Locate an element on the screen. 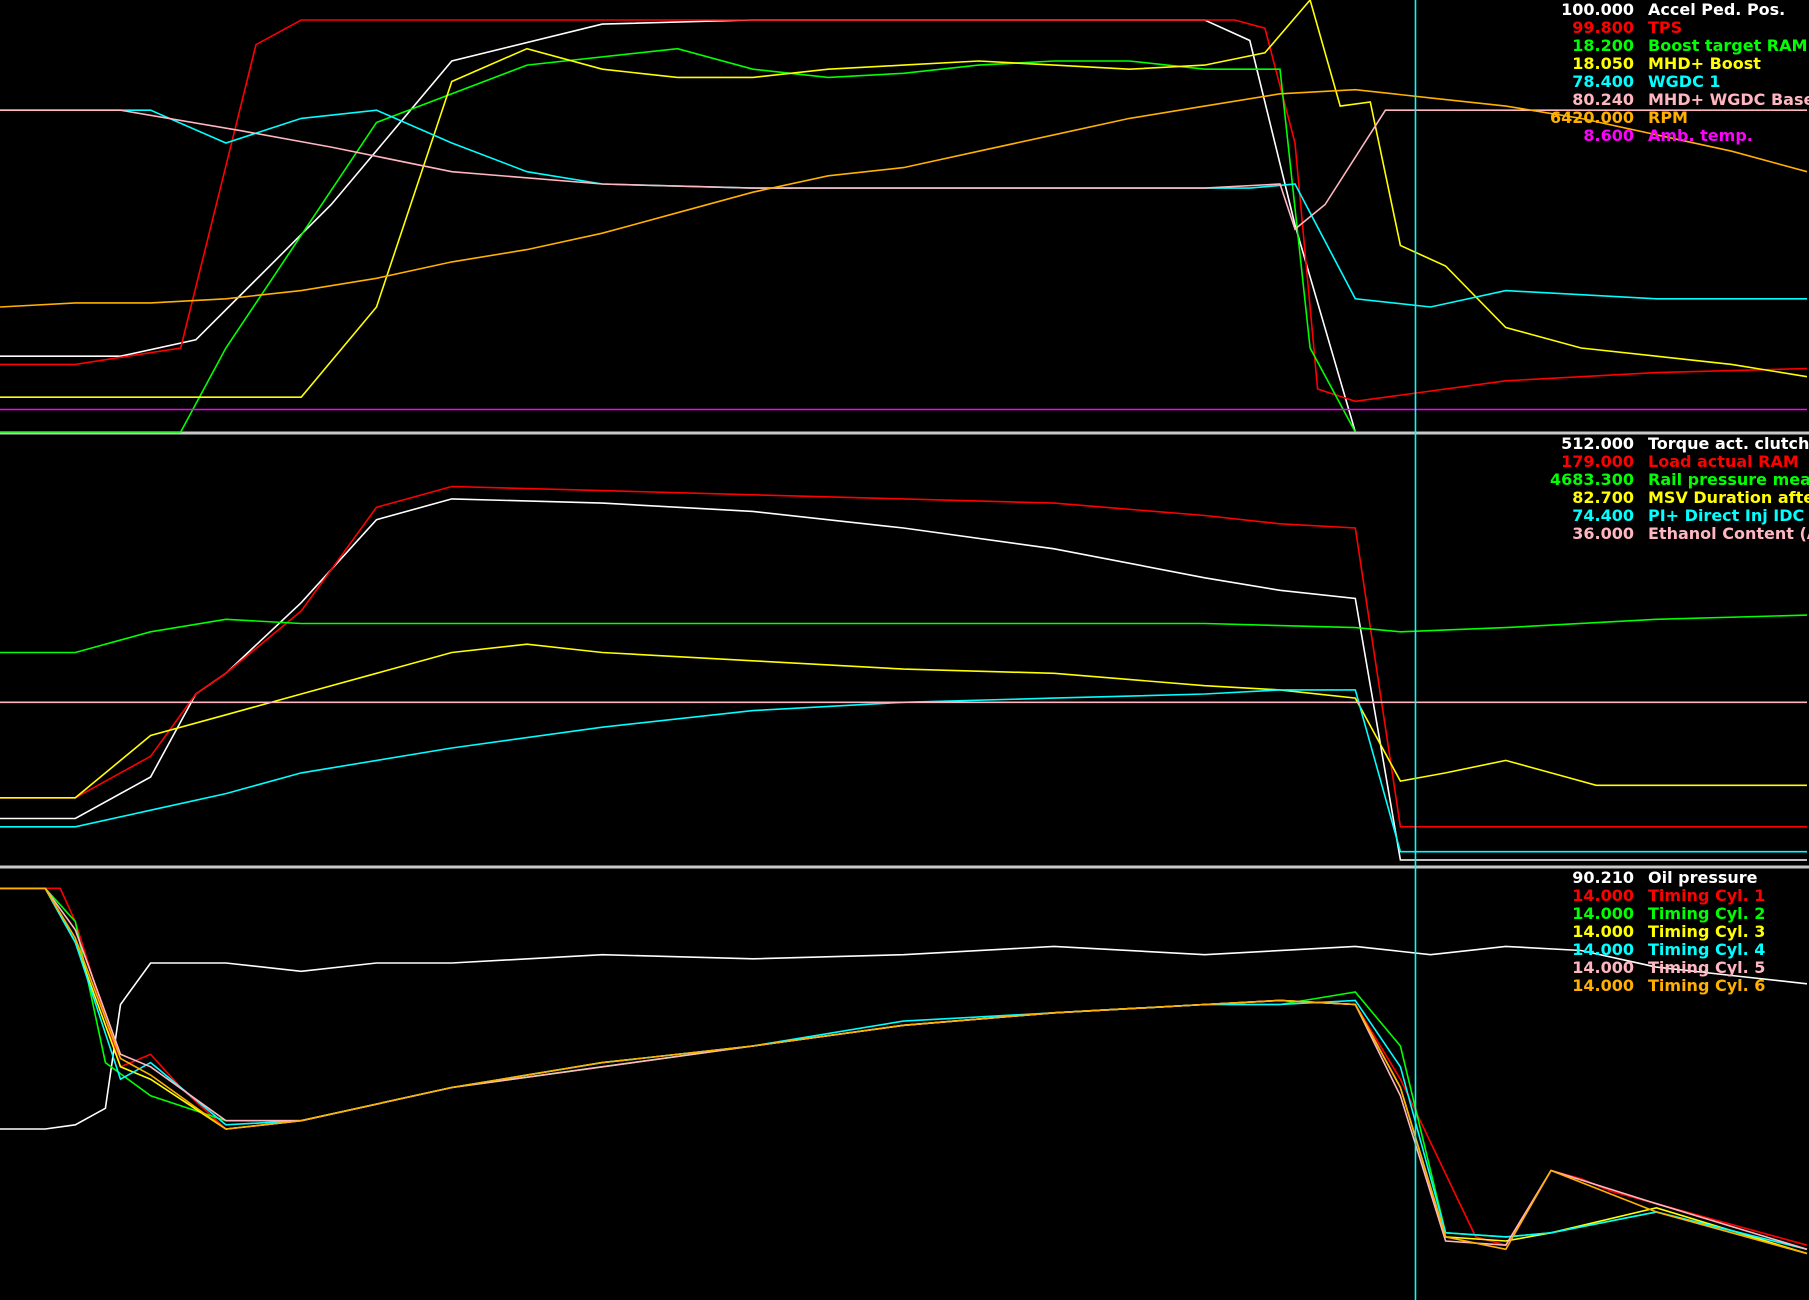 The height and width of the screenshot is (1300, 1809). legend-label: RPM is located at coordinates (1668, 117).